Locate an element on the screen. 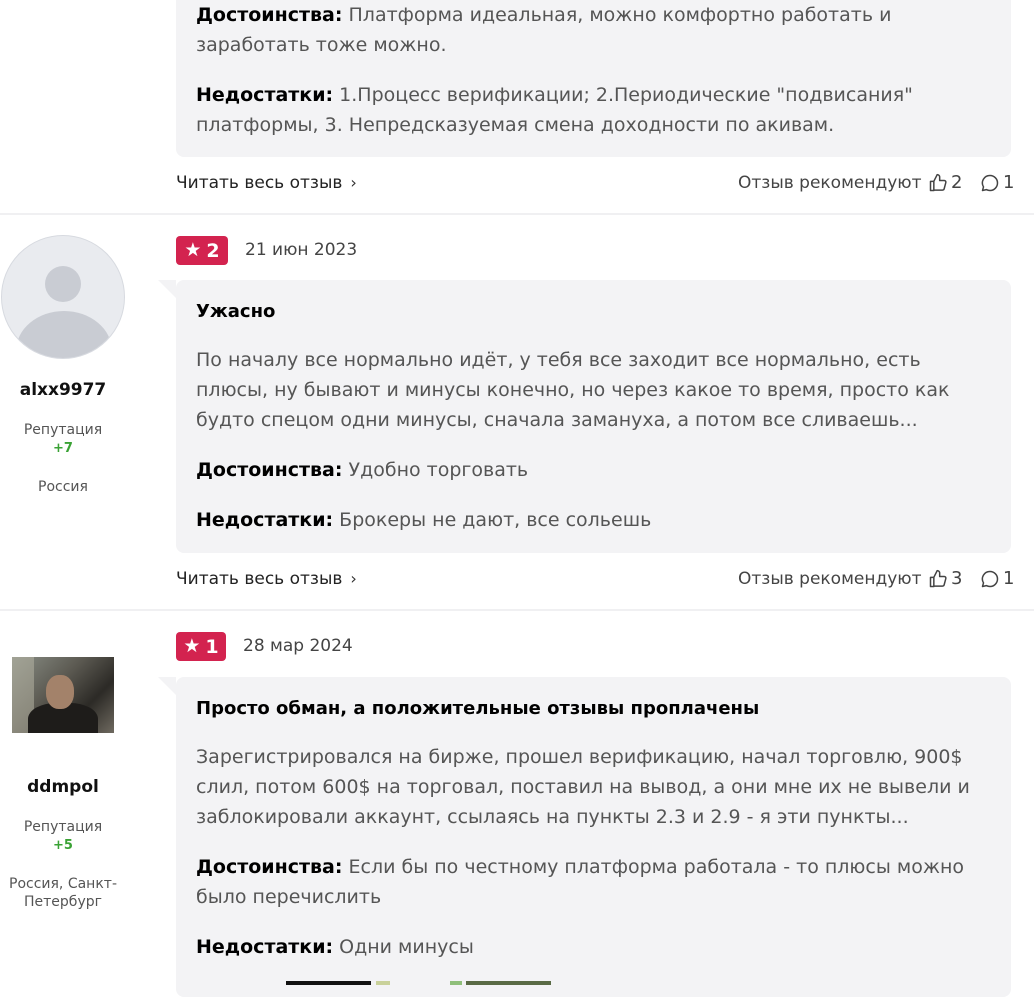 Image resolution: width=1034 pixels, height=997 pixels. review-title: Ужасно is located at coordinates (235, 311).